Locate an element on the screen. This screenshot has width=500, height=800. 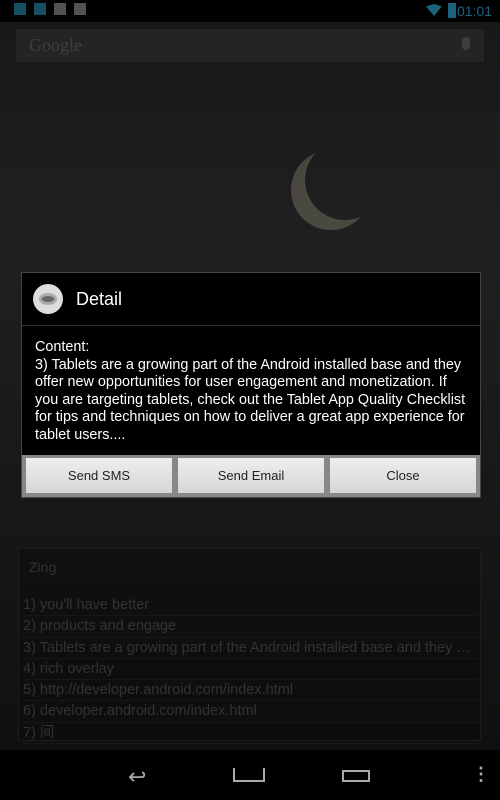
eye-icon is located at coordinates (48, 299).